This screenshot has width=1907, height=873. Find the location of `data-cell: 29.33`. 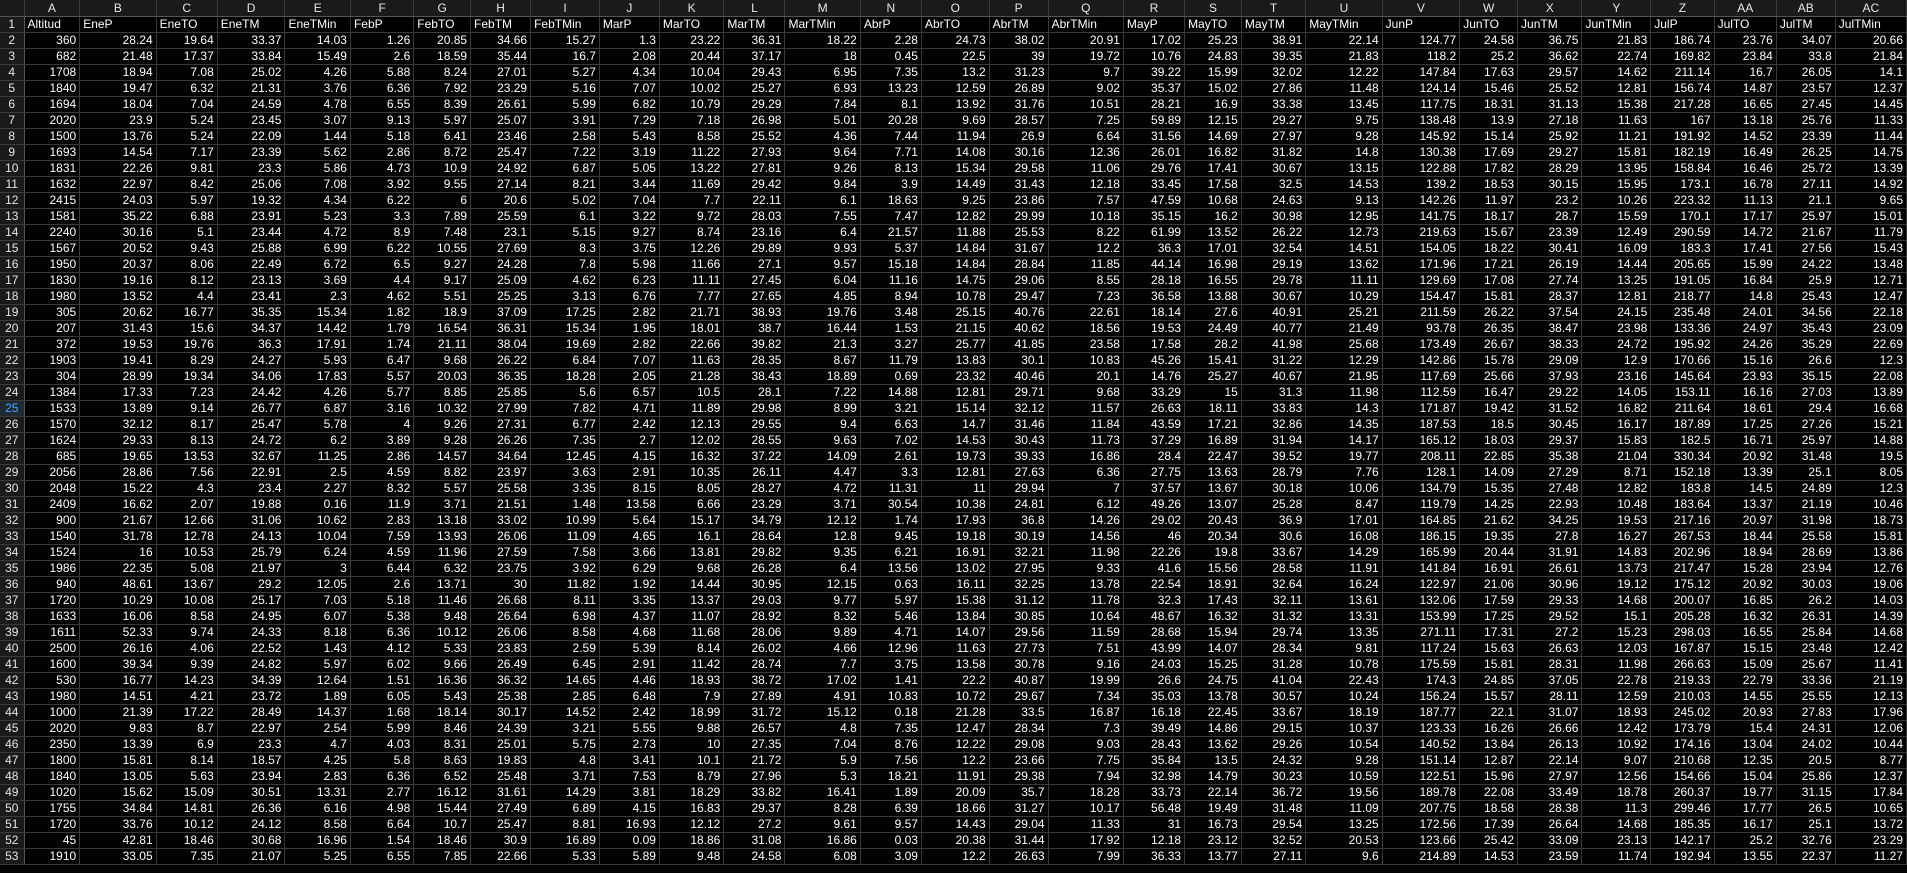

data-cell: 29.33 is located at coordinates (118, 440).